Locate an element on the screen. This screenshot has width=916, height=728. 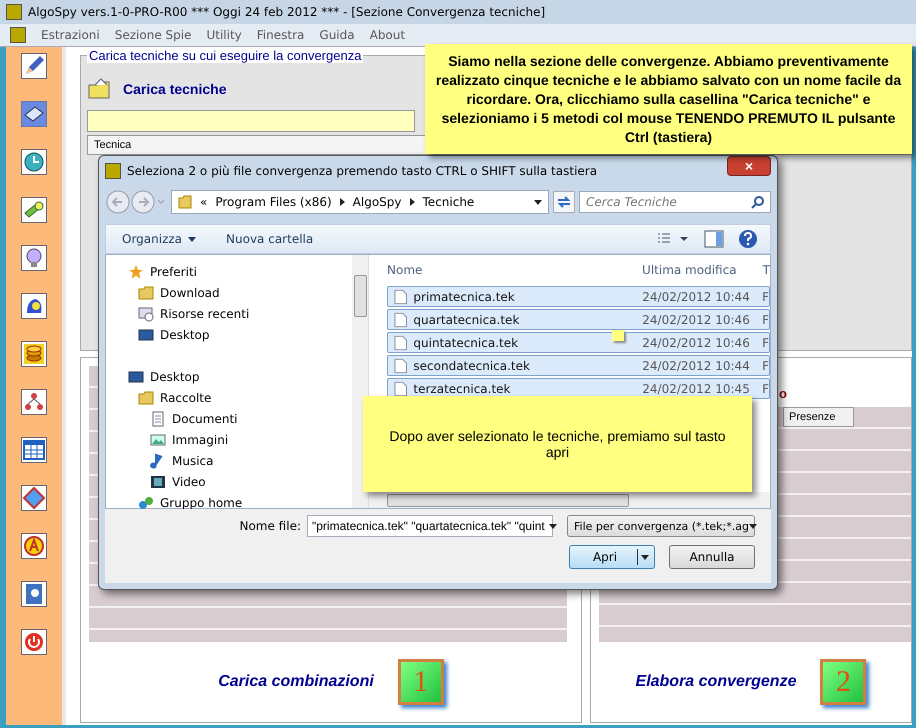
breadcrumb-item: Program Files (x86) is located at coordinates (273, 202).